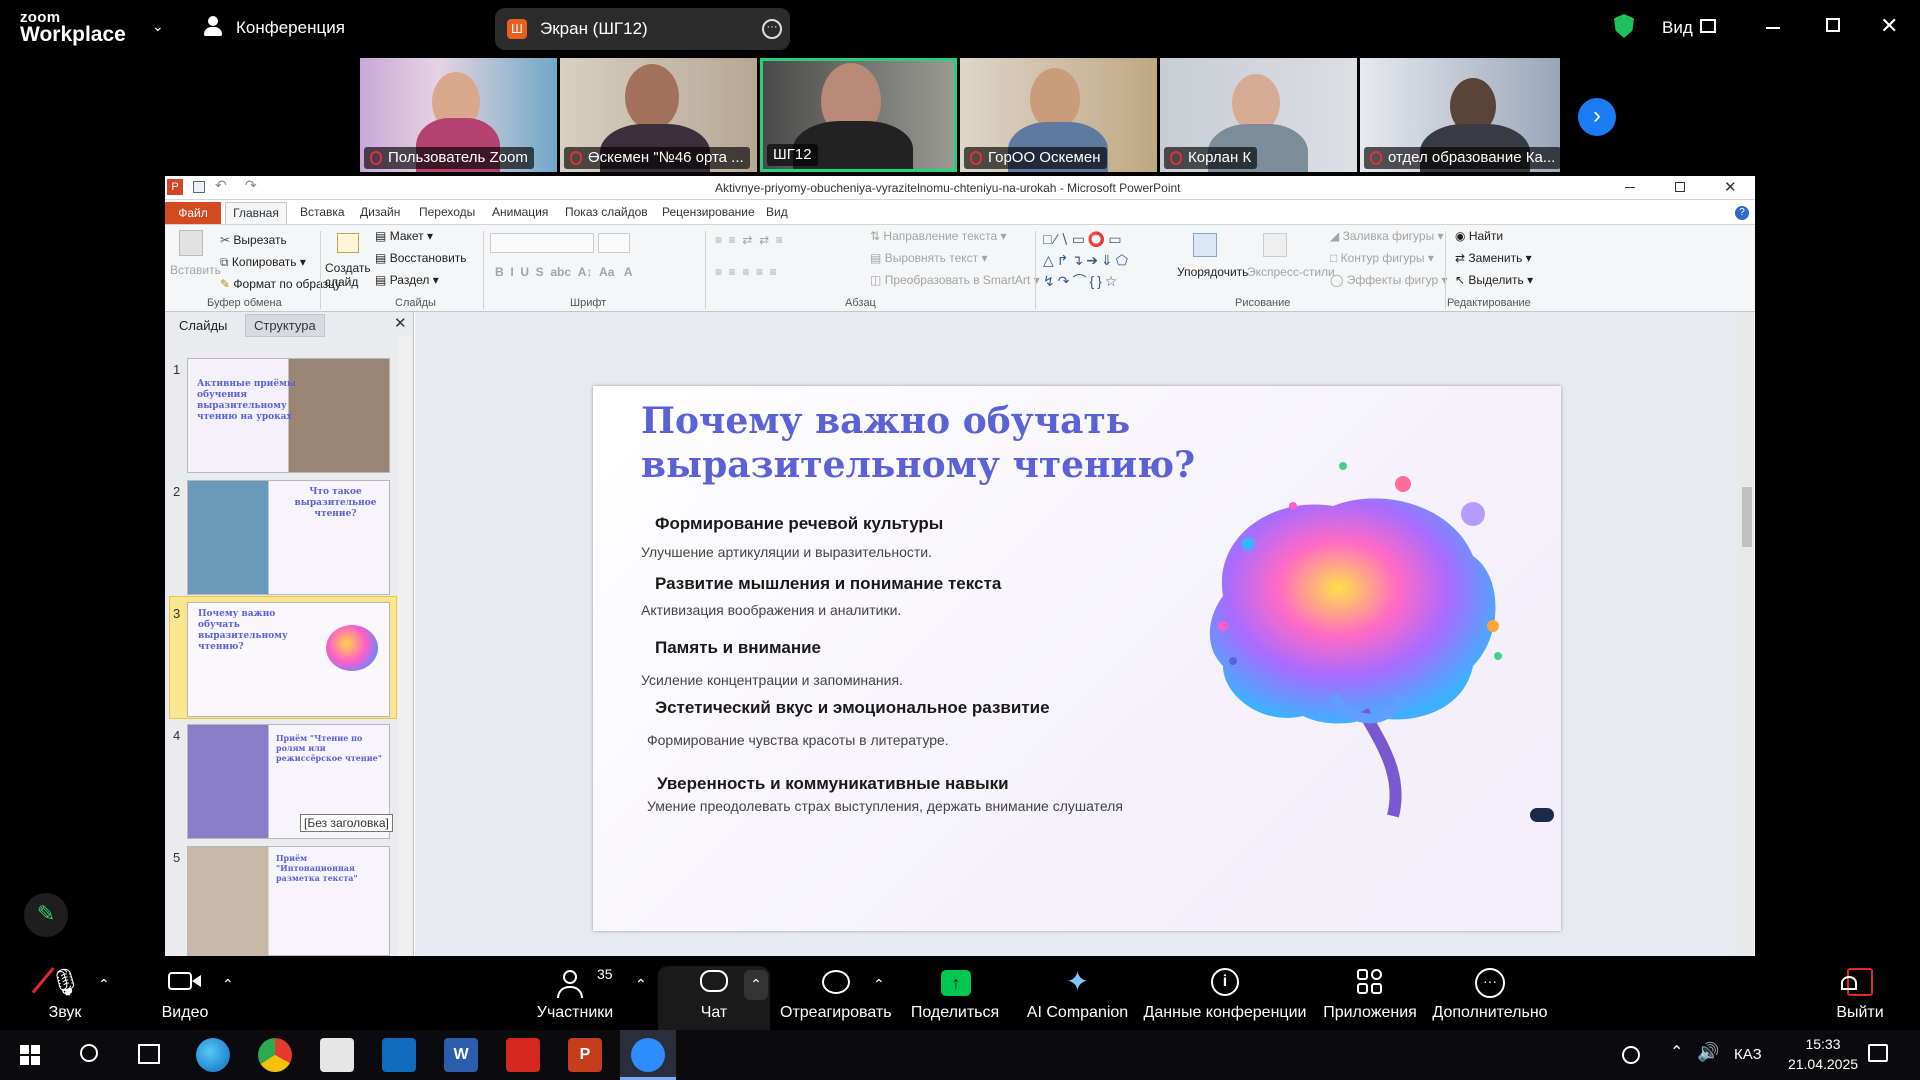 The image size is (1920, 1080). I want to click on paste-button: Вставить, so click(195, 270).